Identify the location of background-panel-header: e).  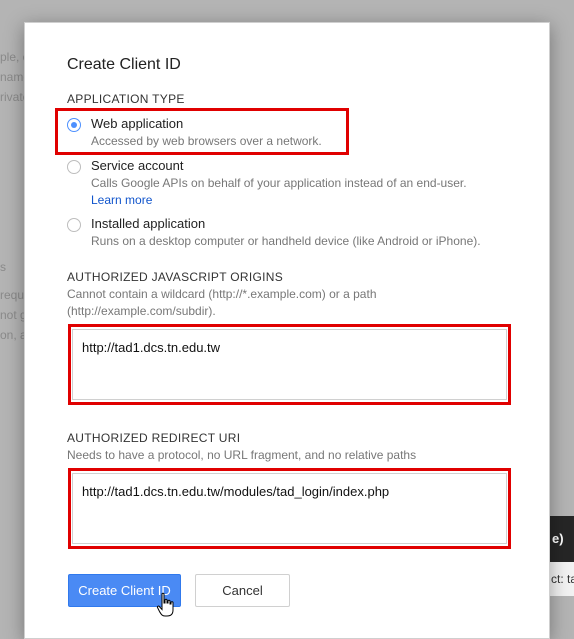
(561, 539).